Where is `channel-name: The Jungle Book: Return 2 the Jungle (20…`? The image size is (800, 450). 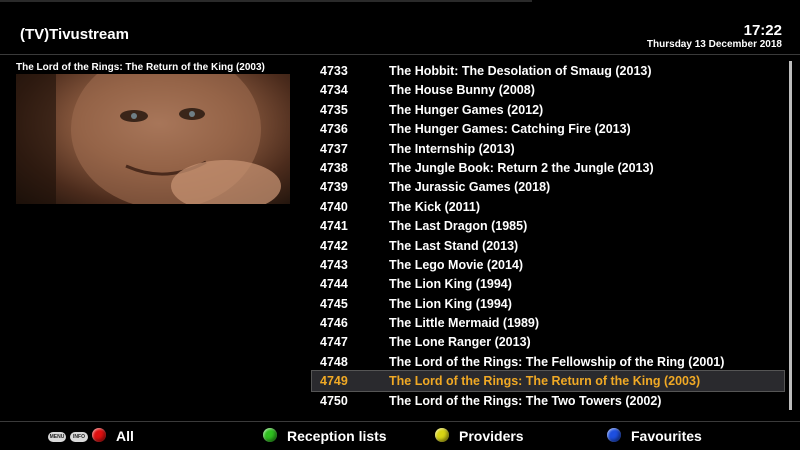
channel-name: The Jungle Book: Return 2 the Jungle (20… is located at coordinates (521, 167).